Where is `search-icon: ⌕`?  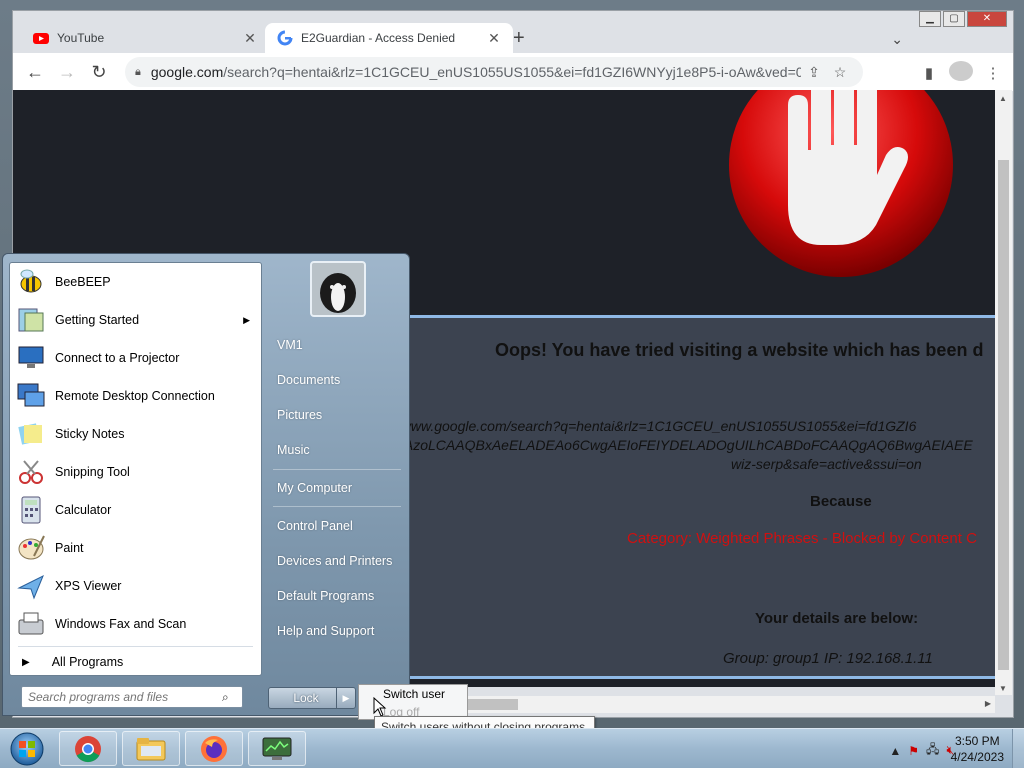 search-icon: ⌕ is located at coordinates (229, 697).